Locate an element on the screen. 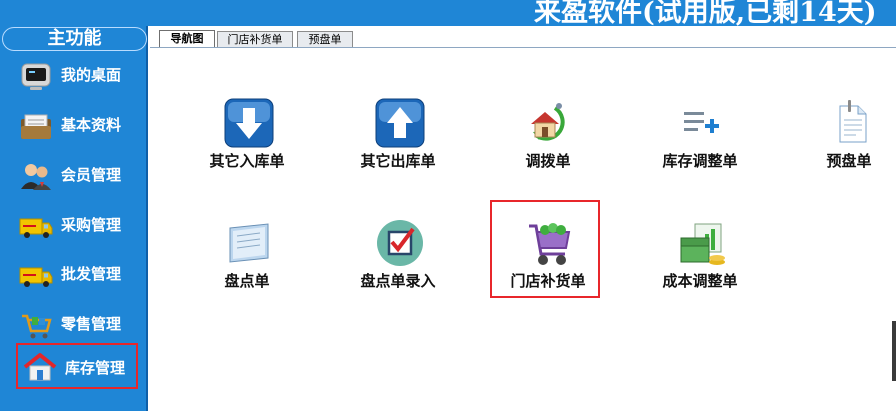 The width and height of the screenshot is (896, 411). transfer-house-icon is located at coordinates (548, 122).